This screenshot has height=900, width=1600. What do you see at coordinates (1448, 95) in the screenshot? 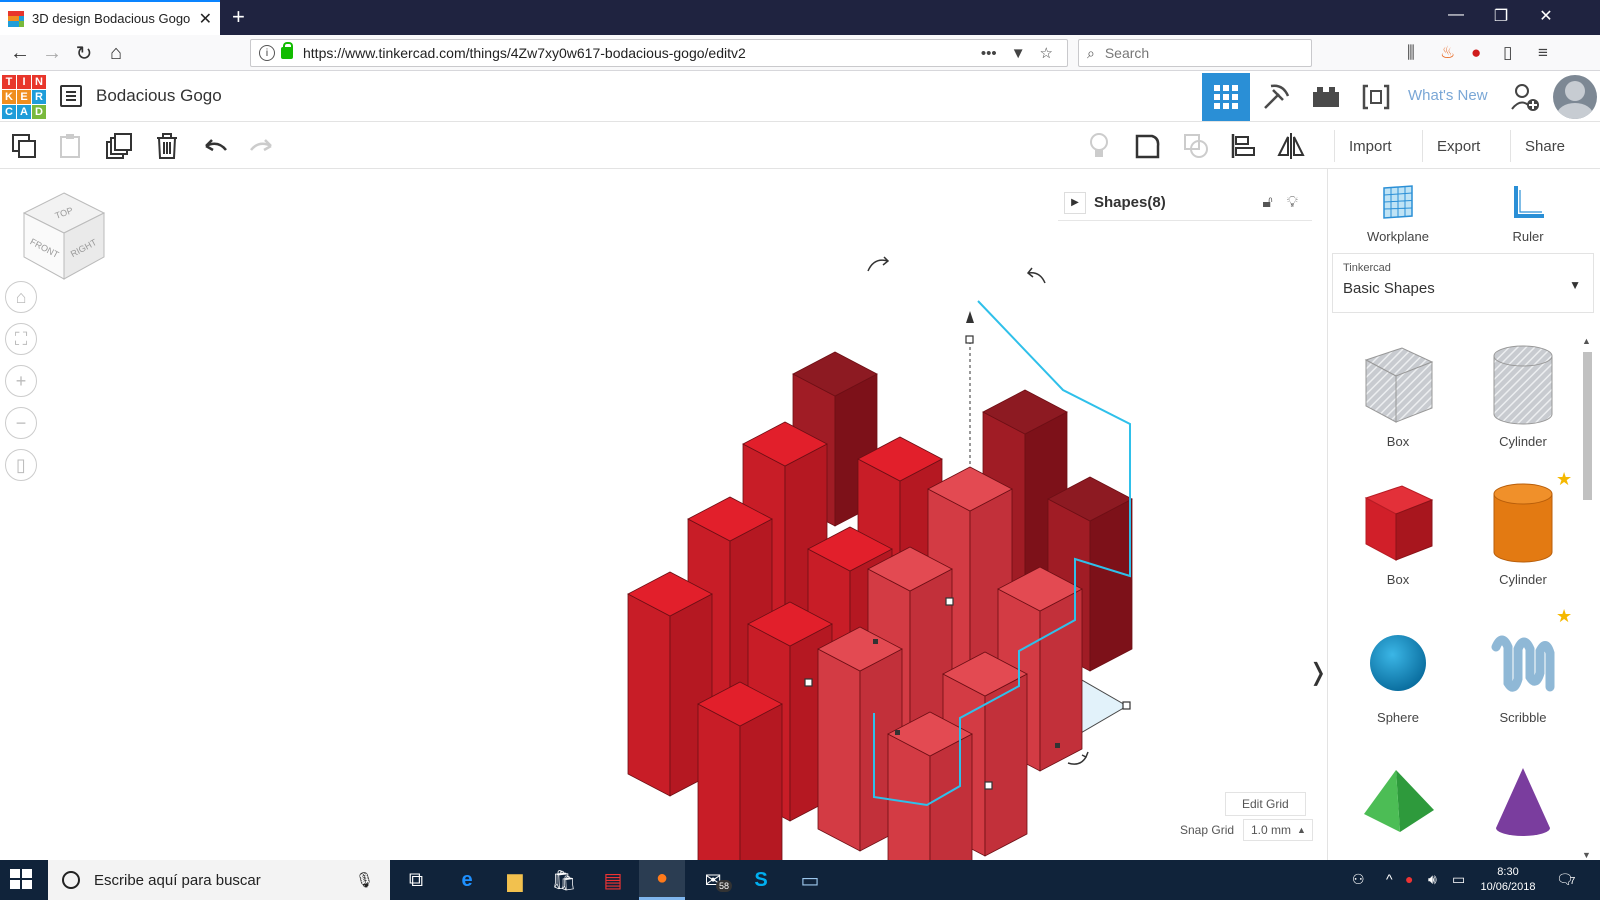
I see `whats-new-link: What's New` at bounding box center [1448, 95].